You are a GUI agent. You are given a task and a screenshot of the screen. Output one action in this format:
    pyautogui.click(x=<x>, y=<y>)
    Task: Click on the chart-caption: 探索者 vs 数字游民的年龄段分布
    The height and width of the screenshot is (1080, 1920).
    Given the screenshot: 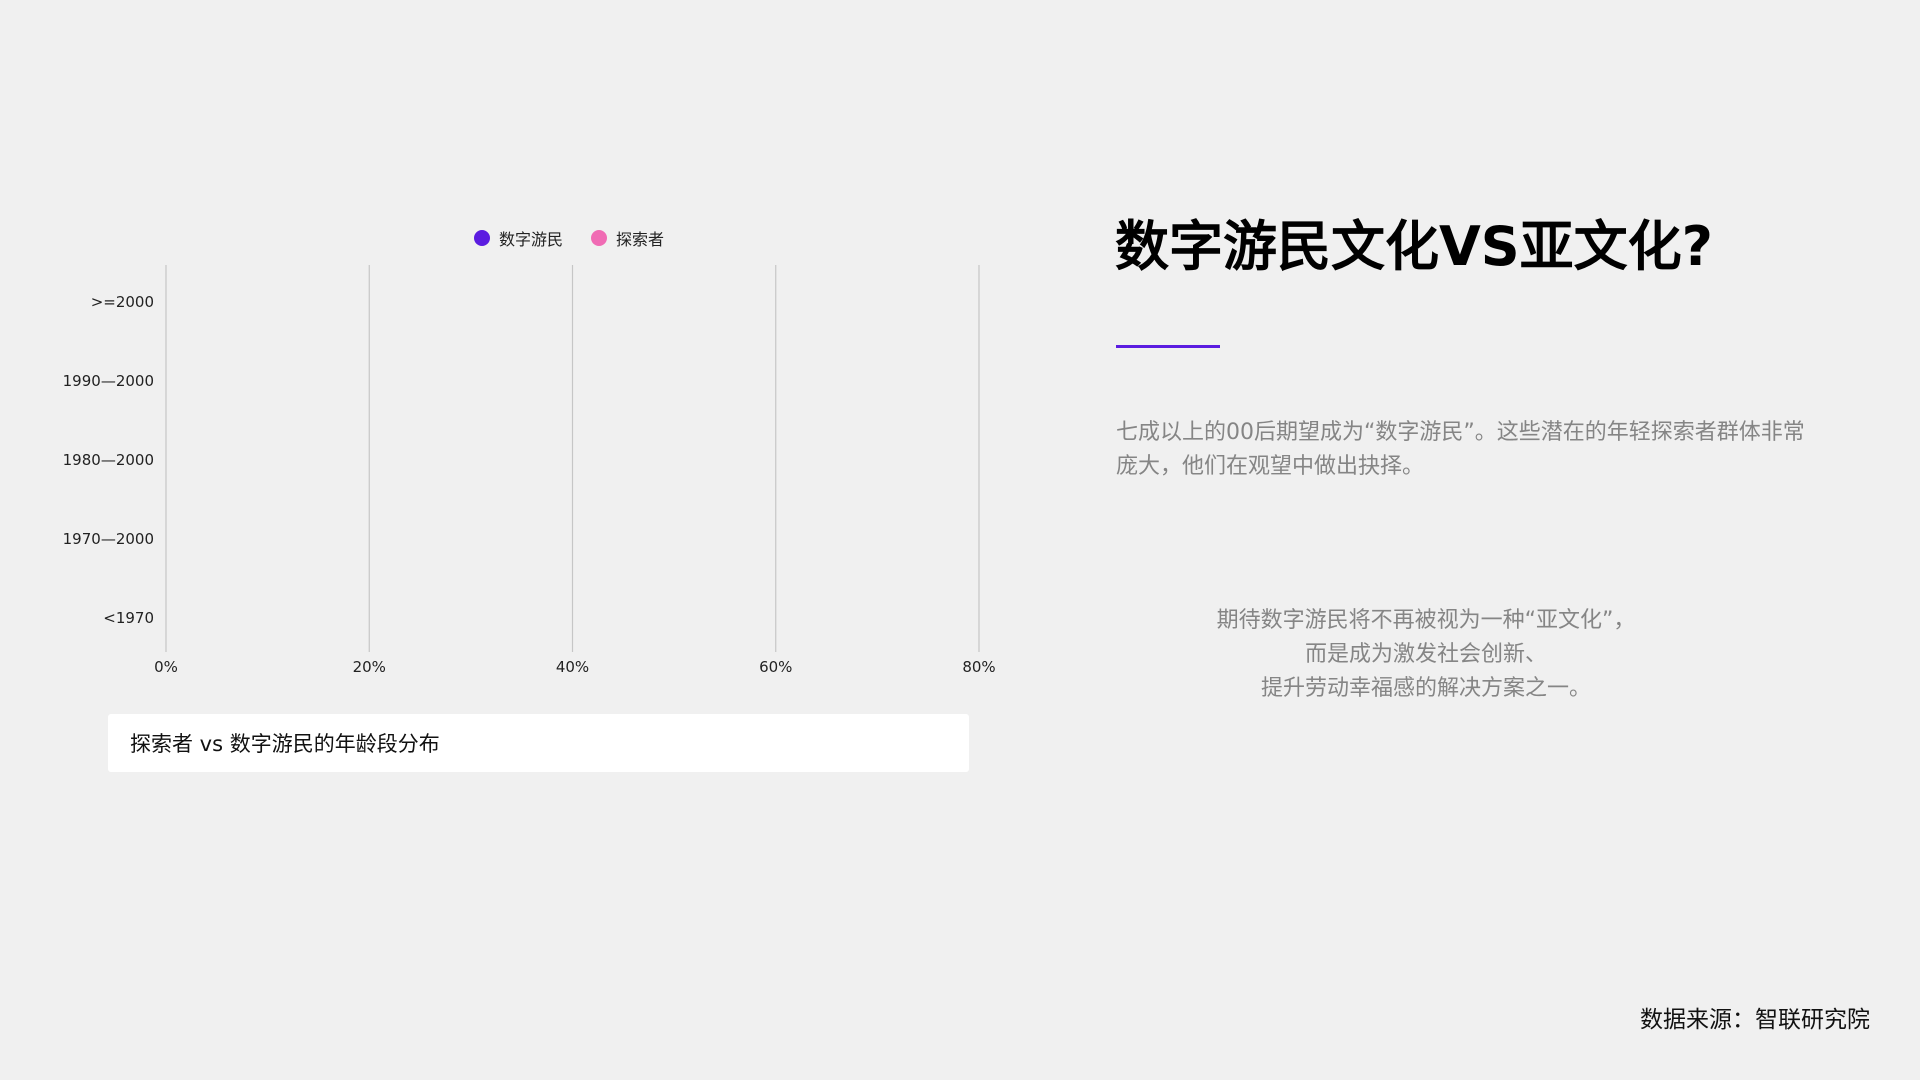 What is the action you would take?
    pyautogui.click(x=538, y=743)
    